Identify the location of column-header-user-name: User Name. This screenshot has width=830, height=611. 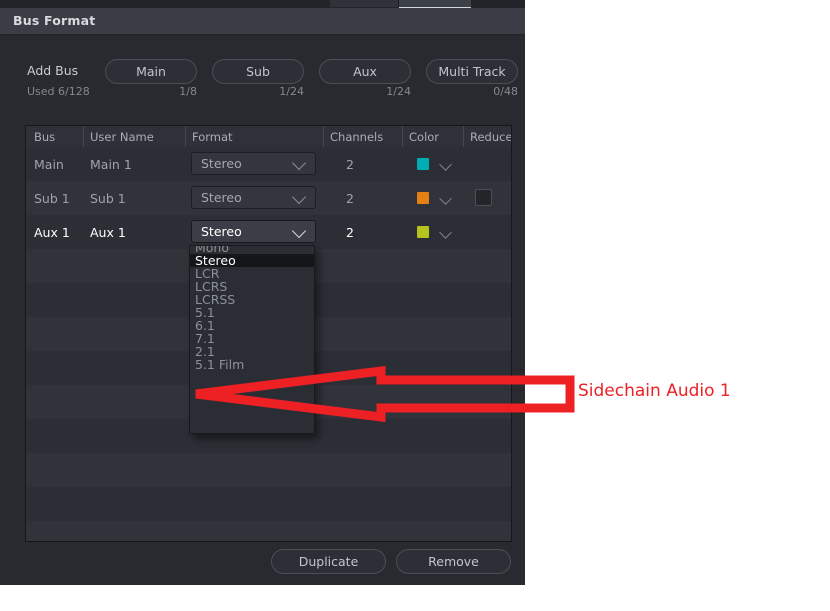
(122, 137).